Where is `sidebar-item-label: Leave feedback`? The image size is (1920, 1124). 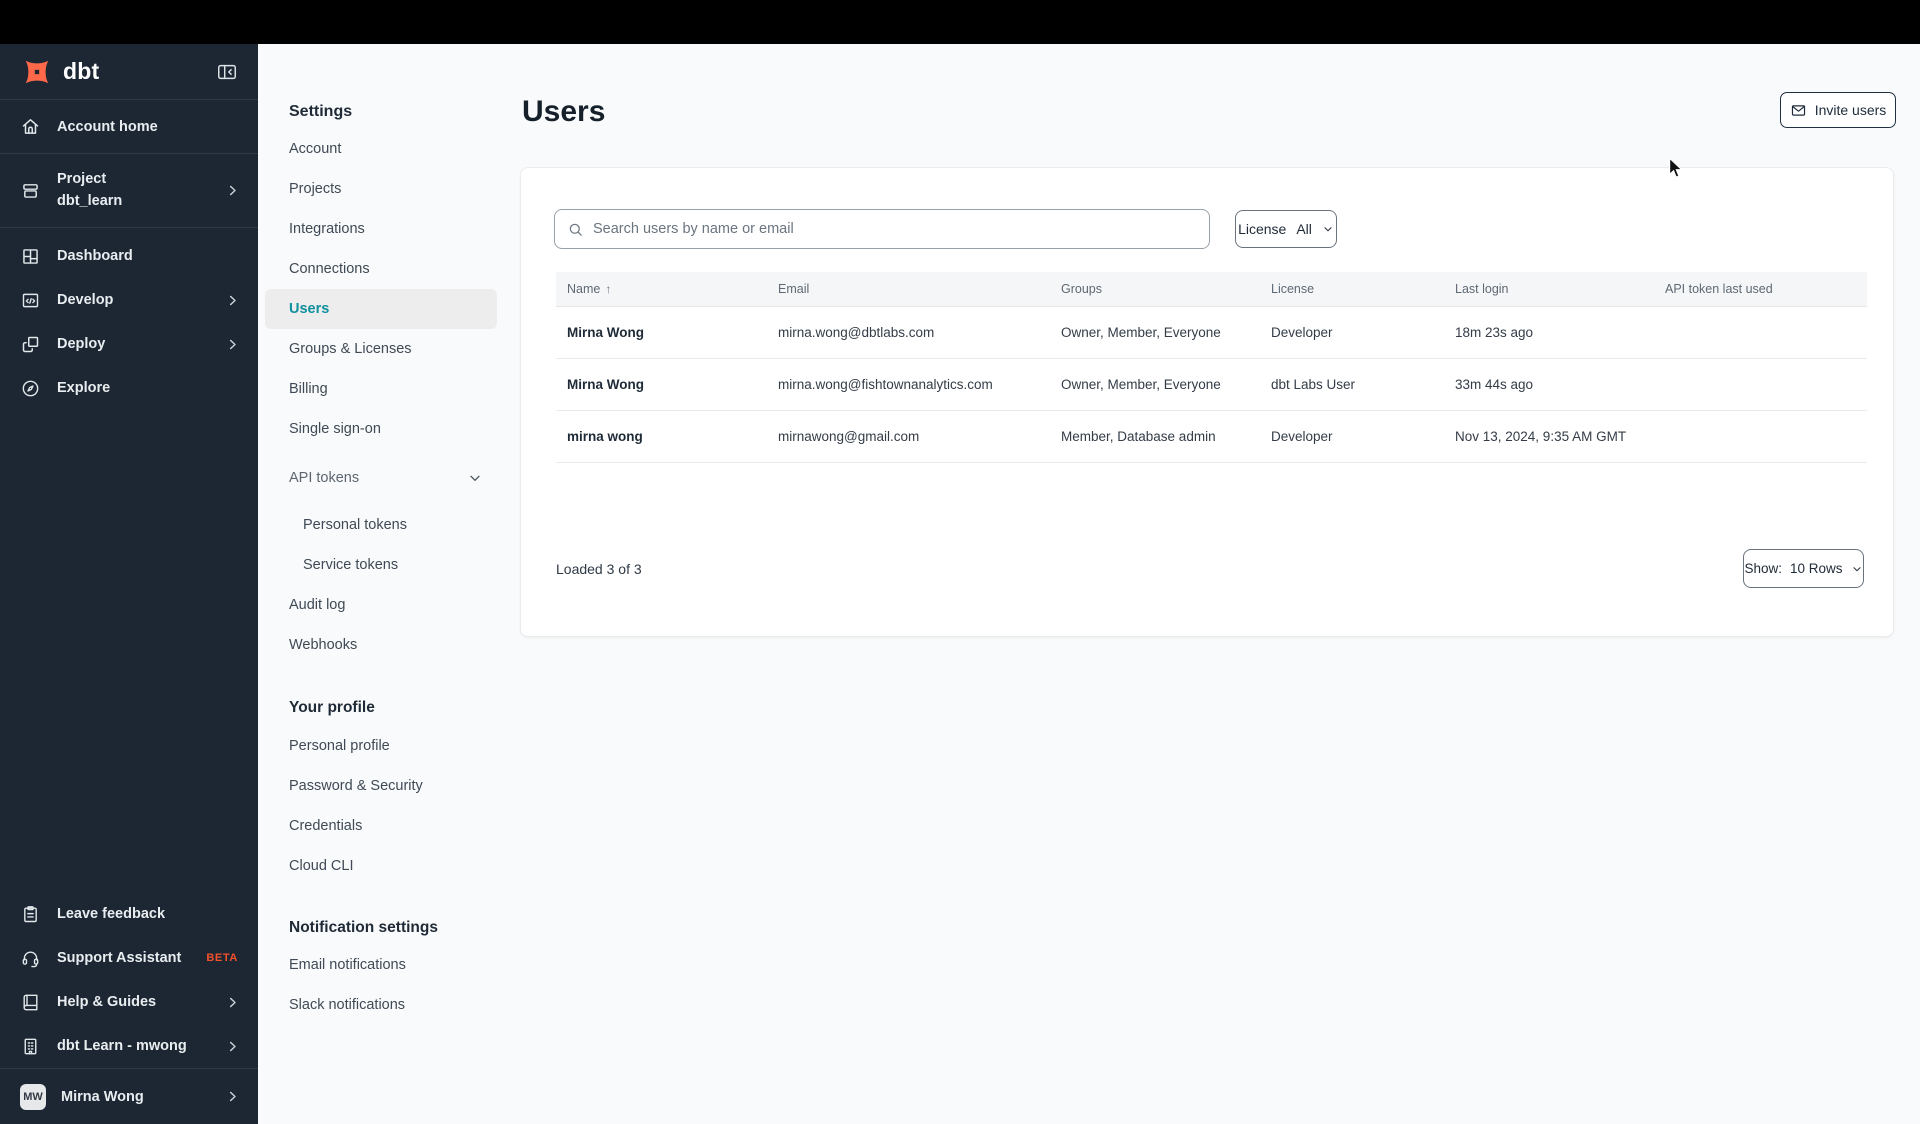 sidebar-item-label: Leave feedback is located at coordinates (111, 914).